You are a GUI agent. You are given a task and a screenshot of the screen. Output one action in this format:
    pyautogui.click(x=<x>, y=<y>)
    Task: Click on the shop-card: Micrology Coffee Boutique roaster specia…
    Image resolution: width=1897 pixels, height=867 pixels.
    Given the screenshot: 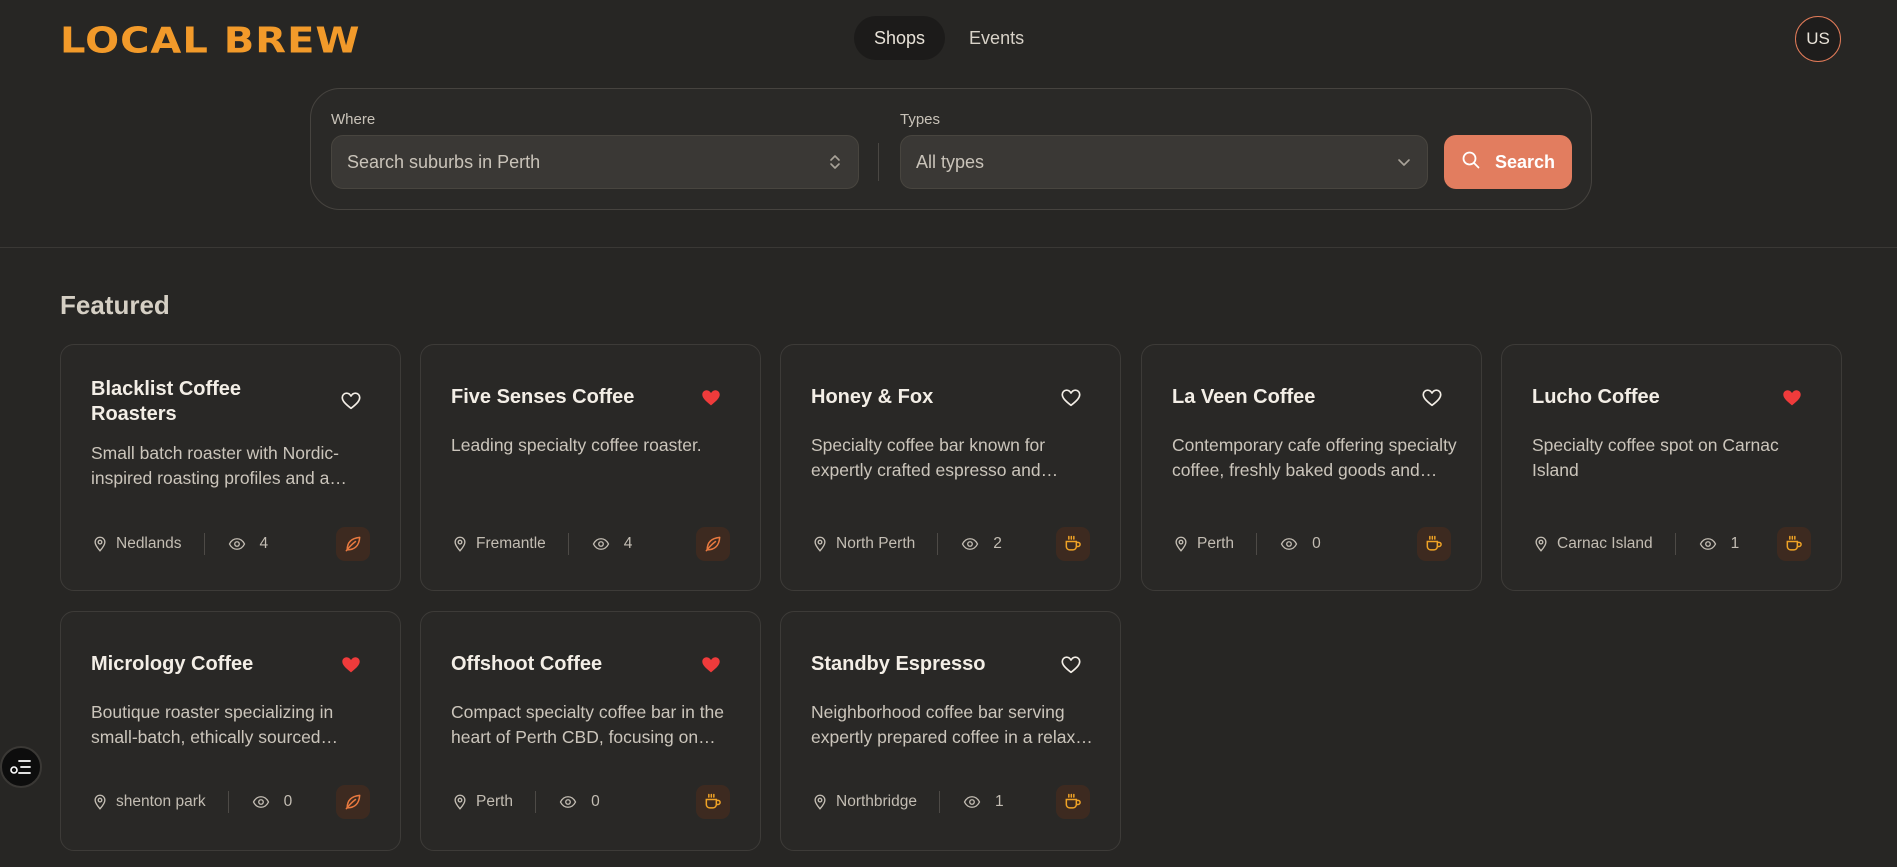 What is the action you would take?
    pyautogui.click(x=230, y=731)
    